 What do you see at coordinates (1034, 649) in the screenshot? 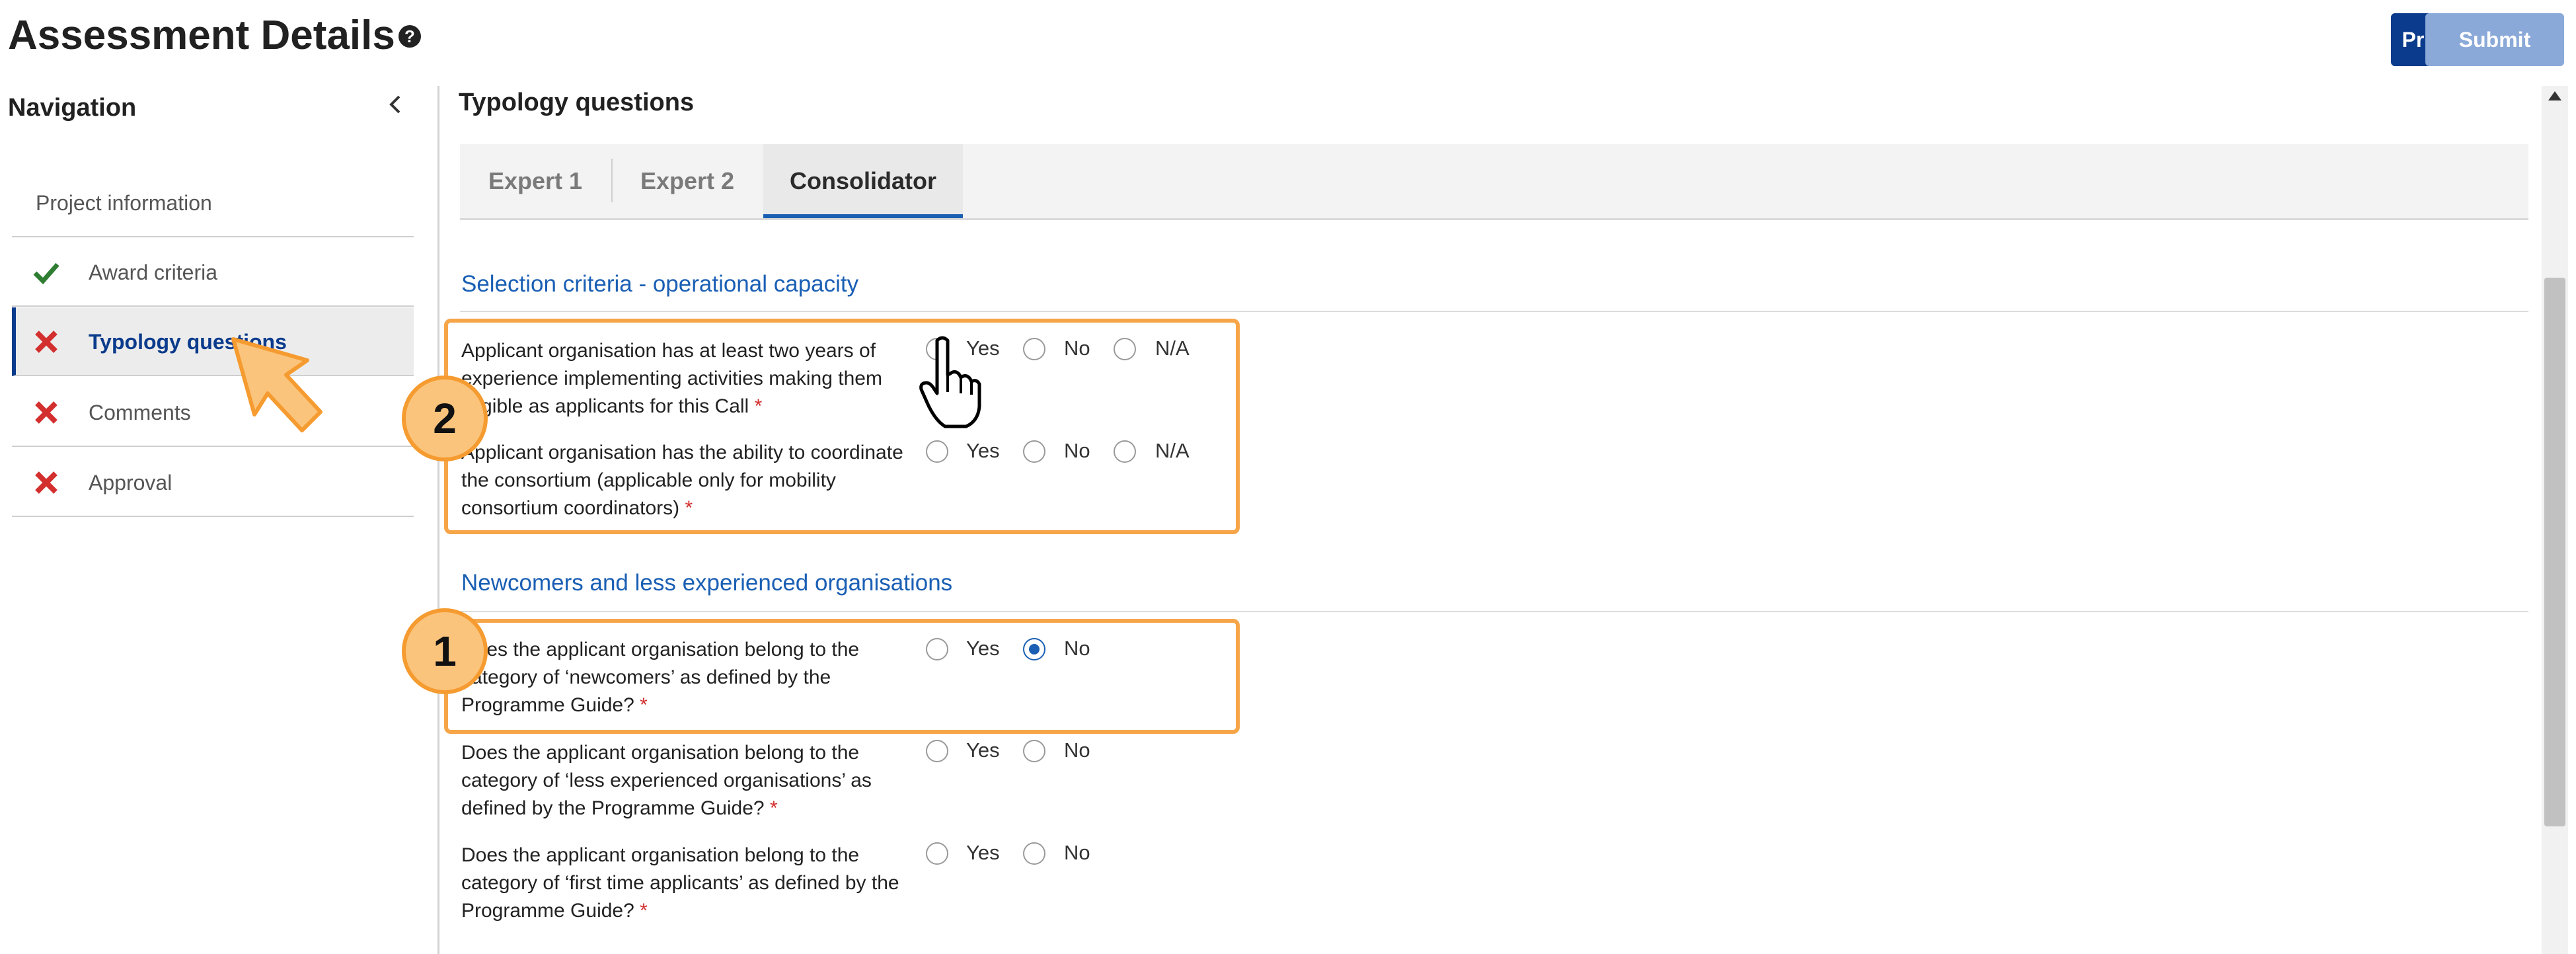
I see `radio-no-selected` at bounding box center [1034, 649].